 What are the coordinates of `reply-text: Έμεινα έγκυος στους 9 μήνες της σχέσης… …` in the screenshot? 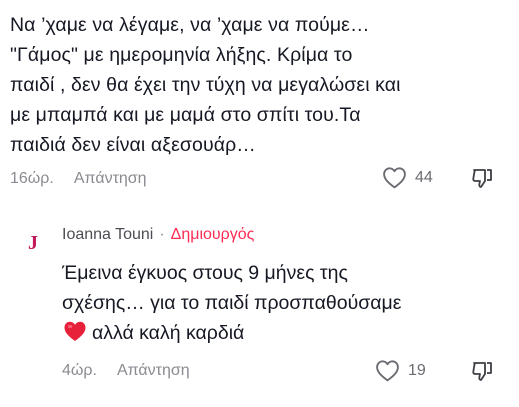 It's located at (232, 288).